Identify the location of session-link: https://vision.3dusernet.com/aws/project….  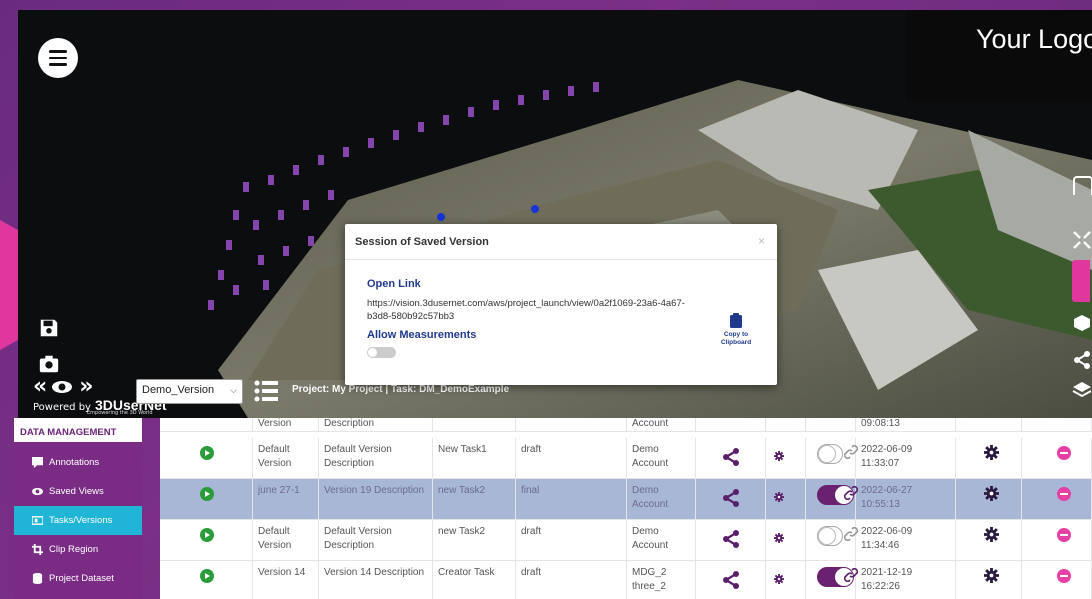
(537, 310).